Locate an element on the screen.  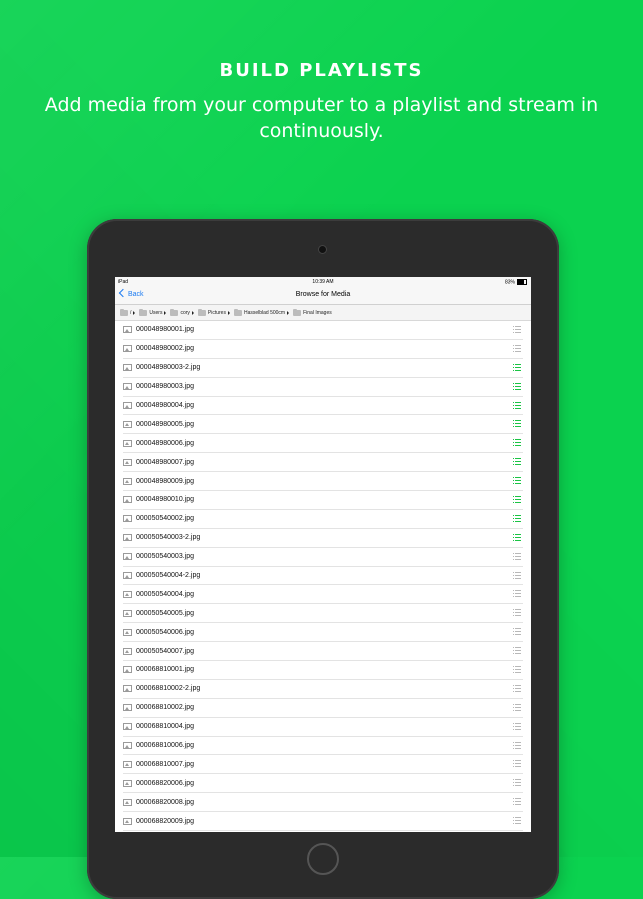
list-item: 000050540003-2.jpg is located at coordinates (323, 538).